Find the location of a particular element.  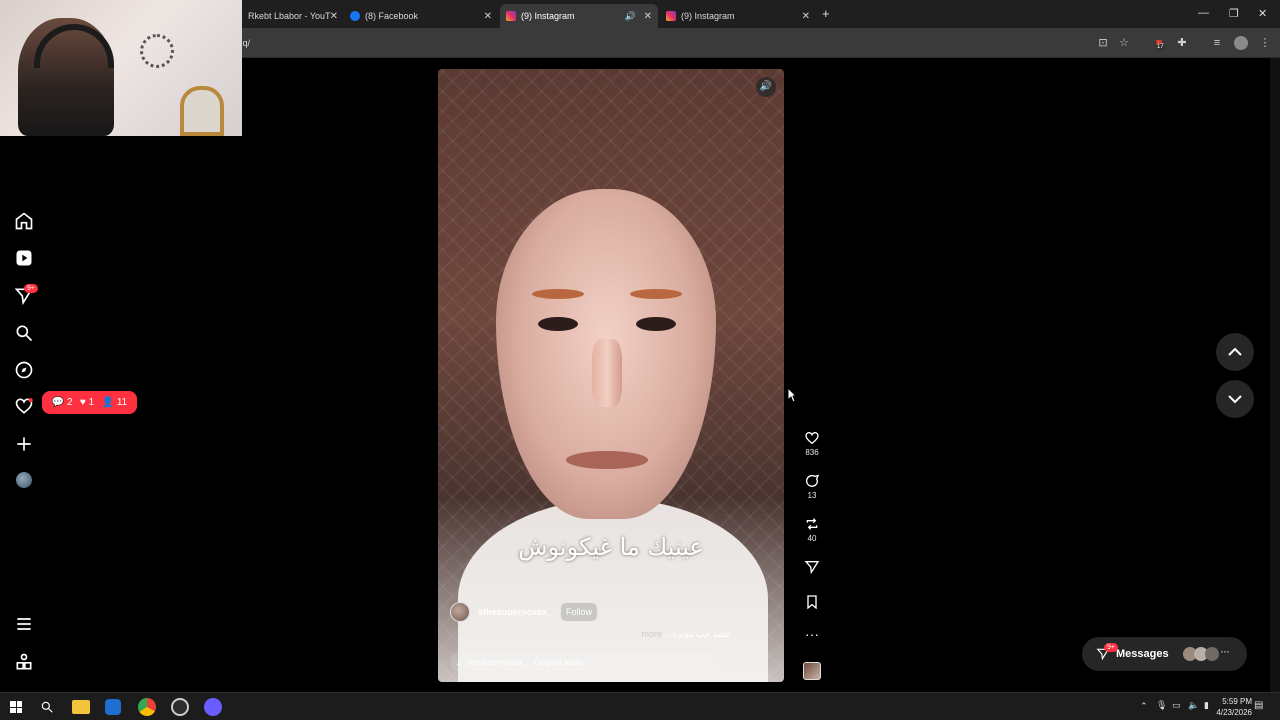

nose is located at coordinates (607, 373).